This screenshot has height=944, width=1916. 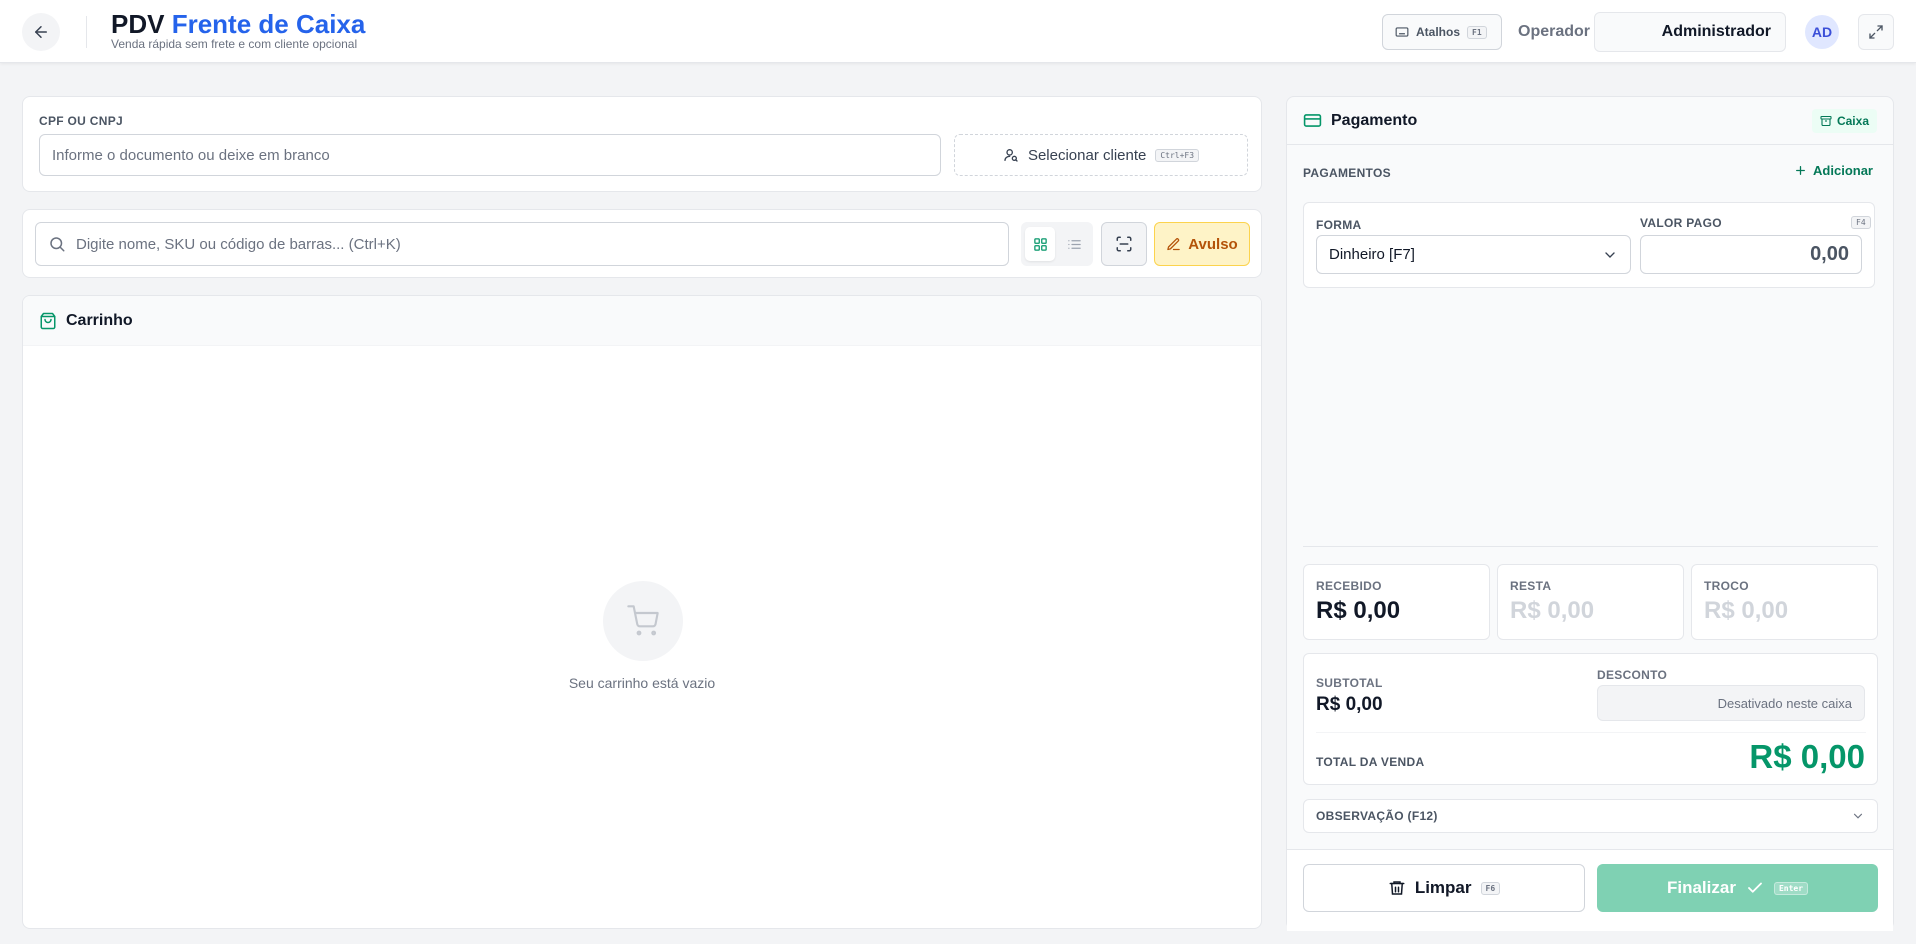 I want to click on cash-register-badge: Caixa, so click(x=1844, y=121).